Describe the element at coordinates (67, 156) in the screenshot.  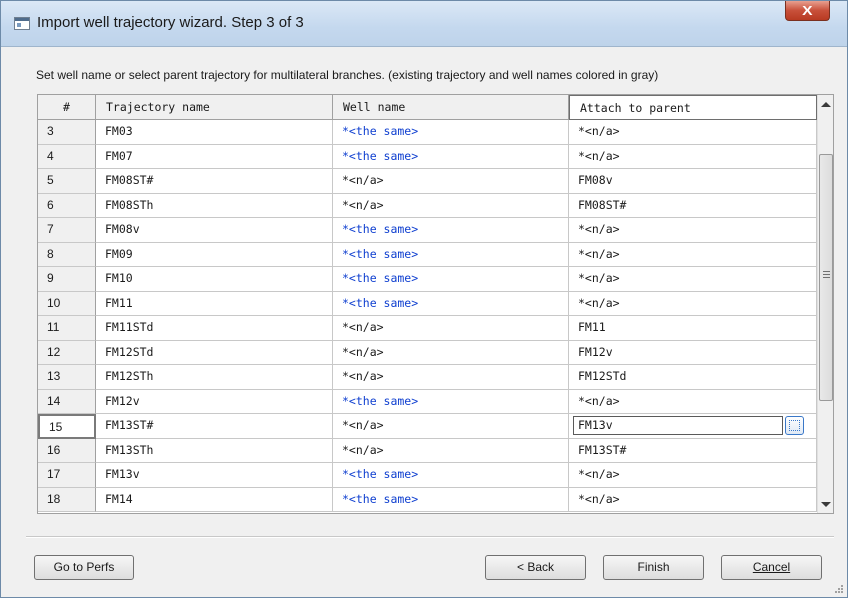
I see `row-number-cell: 4` at that location.